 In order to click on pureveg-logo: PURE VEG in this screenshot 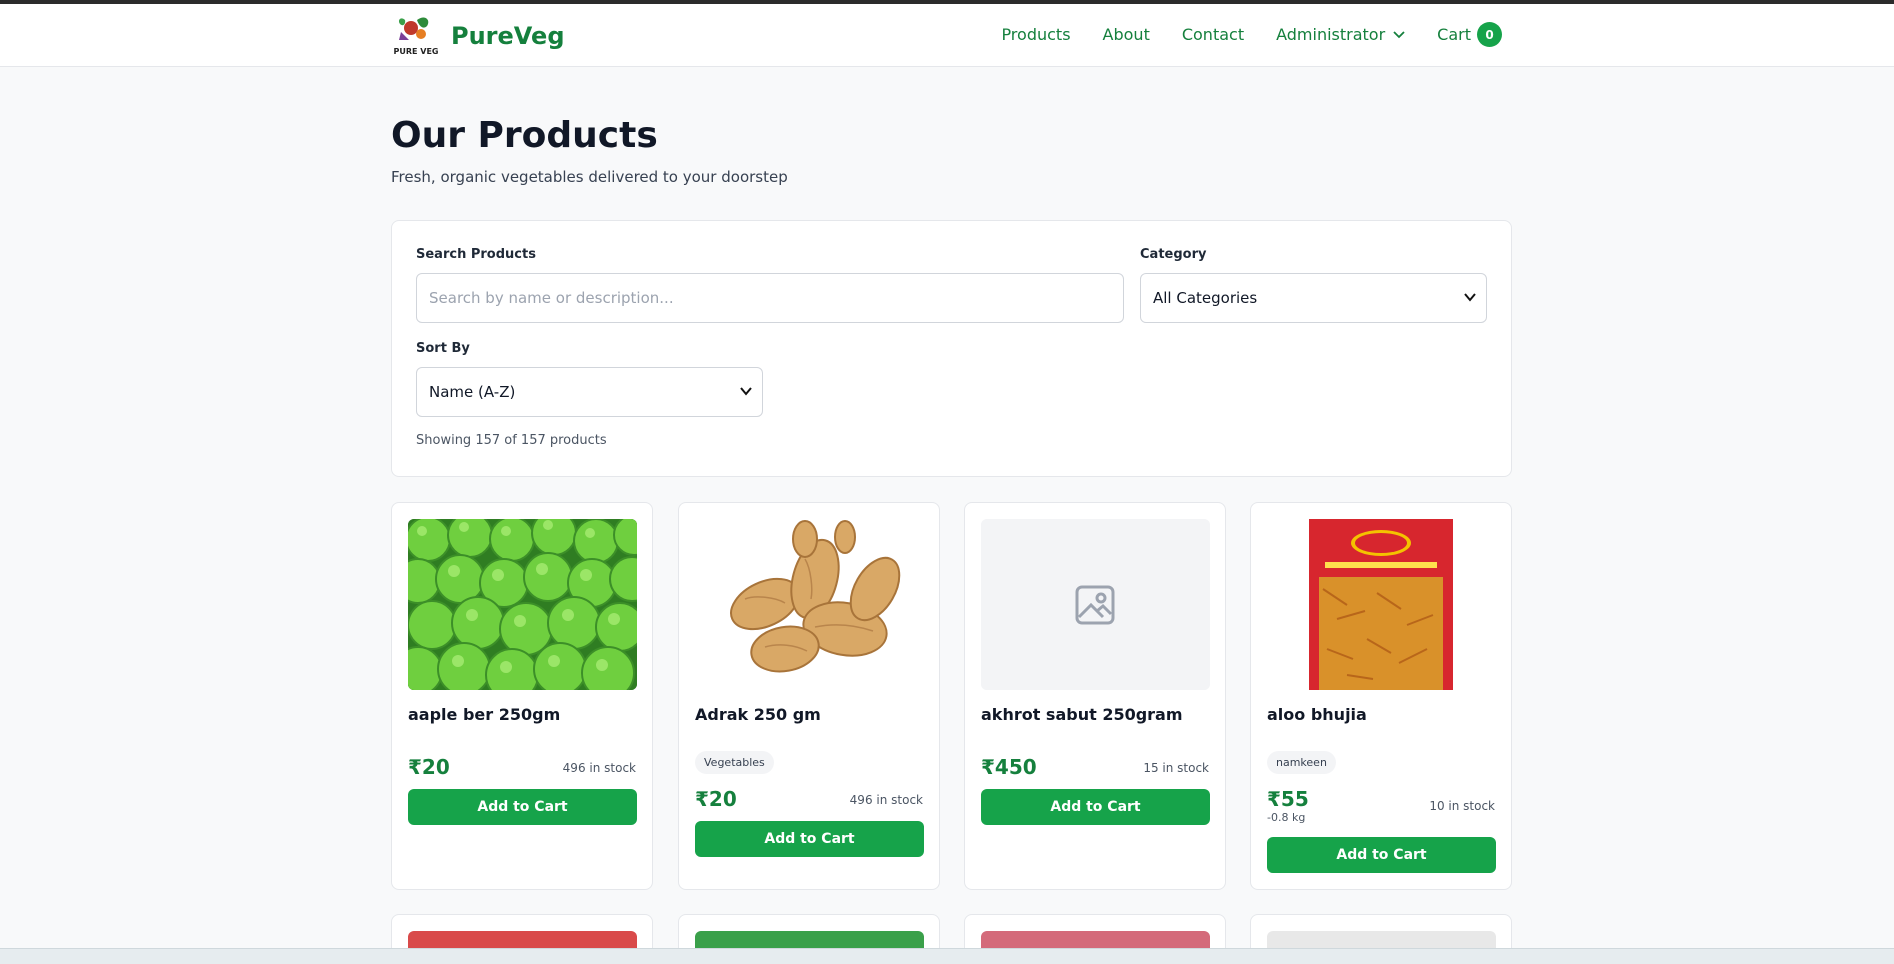, I will do `click(416, 36)`.